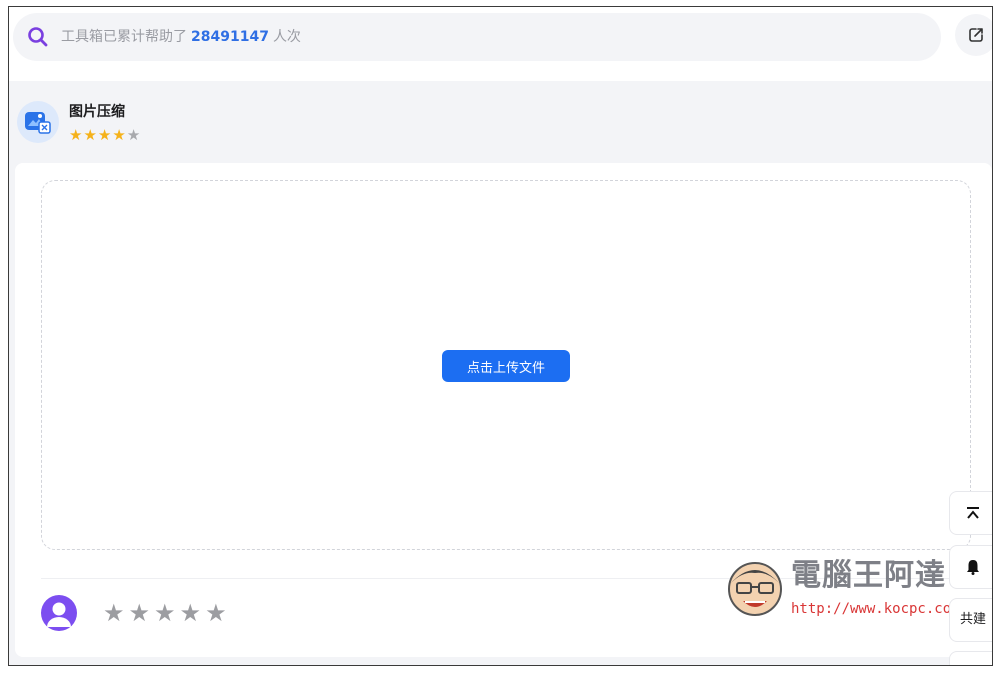 Image resolution: width=1000 pixels, height=674 pixels. I want to click on user-avatar, so click(59, 613).